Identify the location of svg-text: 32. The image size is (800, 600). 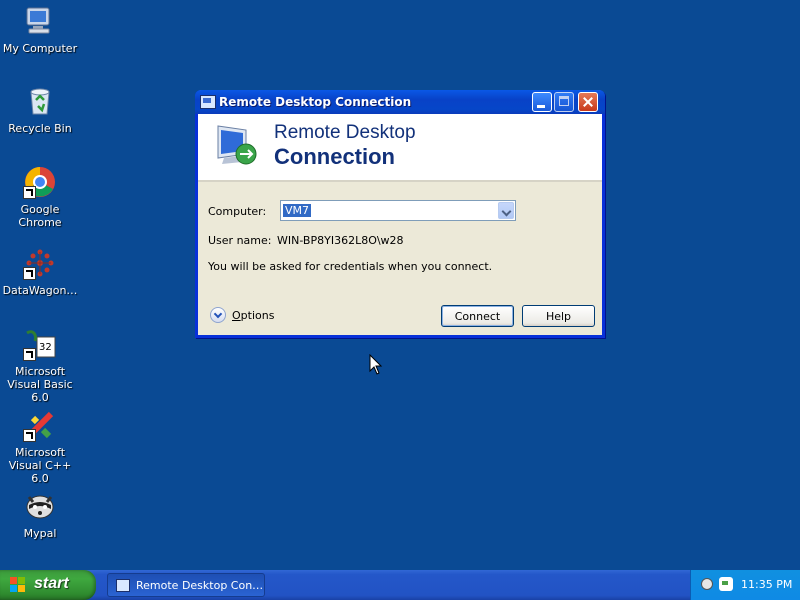
(45, 347).